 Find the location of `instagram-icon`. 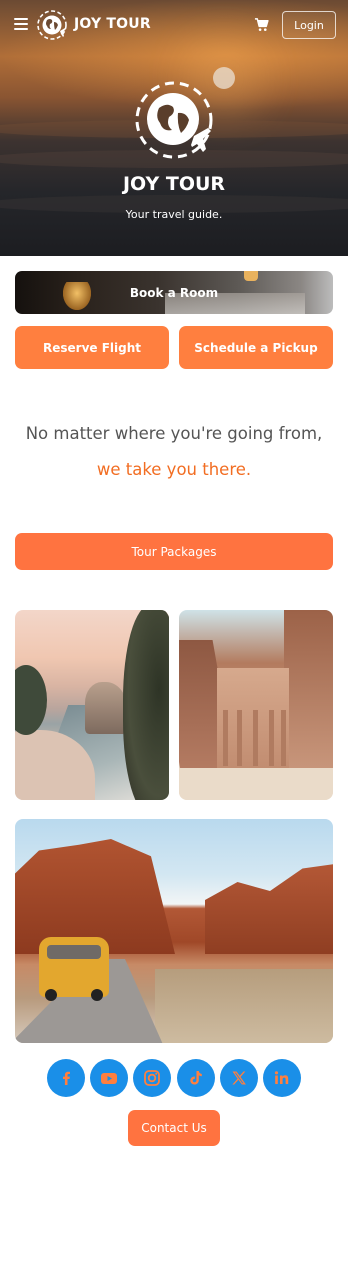

instagram-icon is located at coordinates (152, 1078).